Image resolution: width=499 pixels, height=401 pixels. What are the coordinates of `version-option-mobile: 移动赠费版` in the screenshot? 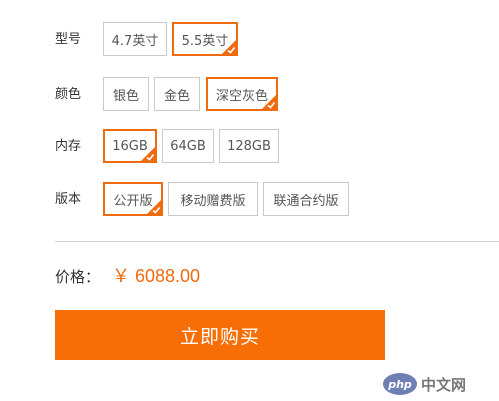 It's located at (213, 199).